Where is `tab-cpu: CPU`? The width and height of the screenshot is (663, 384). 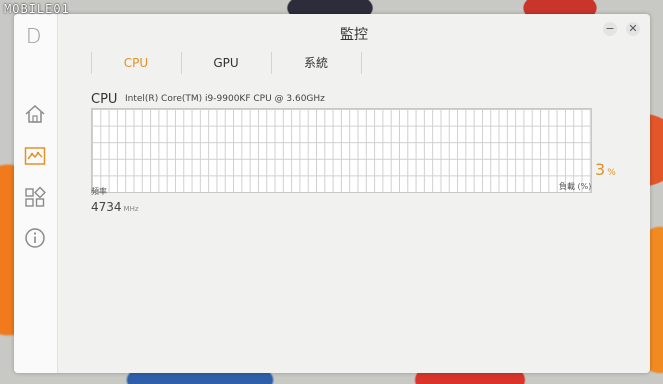 tab-cpu: CPU is located at coordinates (136, 63).